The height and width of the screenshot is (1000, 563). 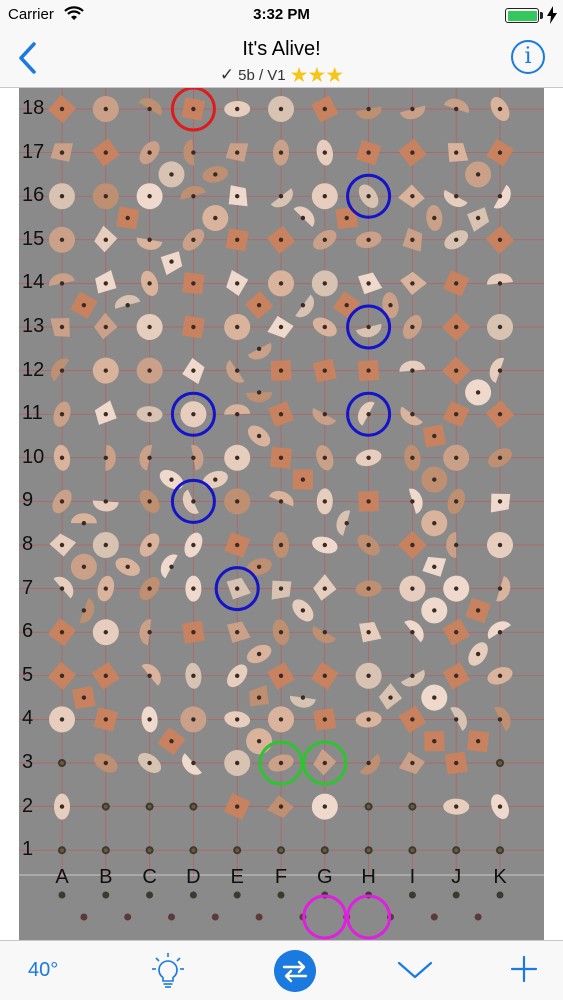 What do you see at coordinates (528, 57) in the screenshot?
I see `info-button: i` at bounding box center [528, 57].